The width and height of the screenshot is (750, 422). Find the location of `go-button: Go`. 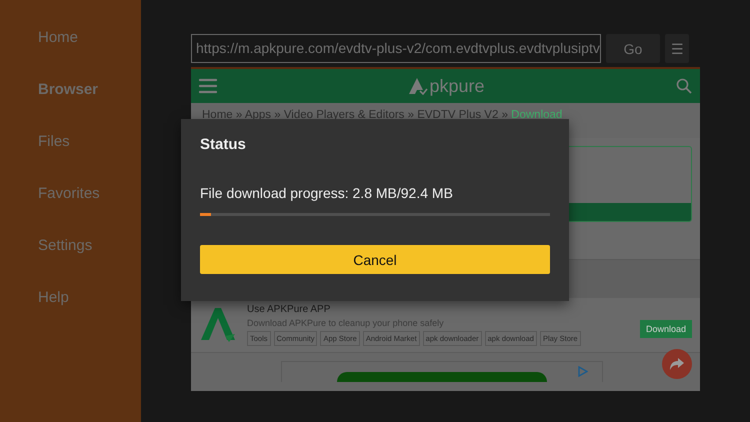

go-button: Go is located at coordinates (633, 48).